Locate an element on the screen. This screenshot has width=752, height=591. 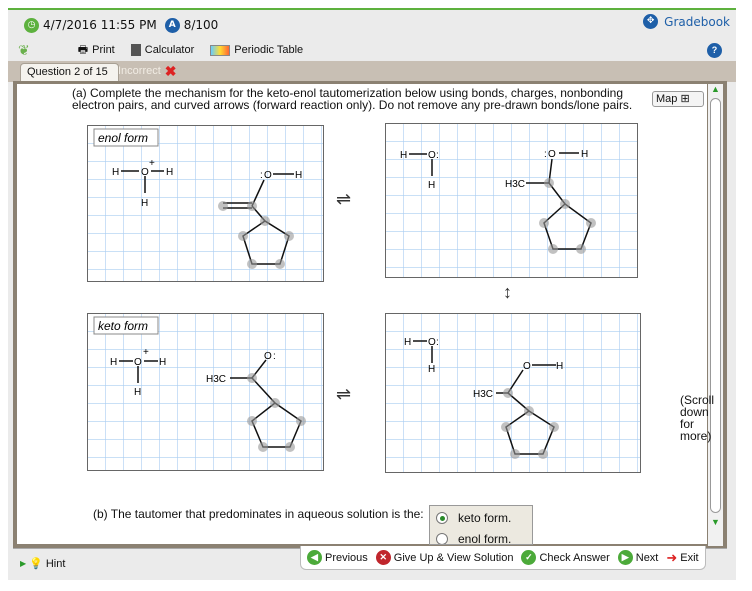
arrow-right-icon: ▶ is located at coordinates (625, 557).